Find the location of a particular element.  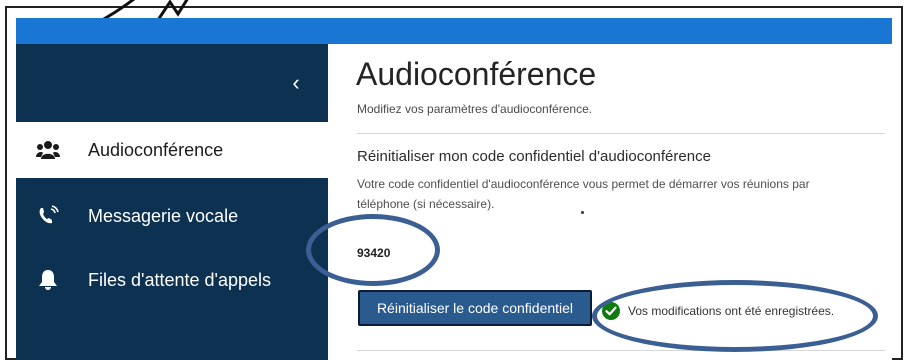

status-message: Vos modifications ont été enregistrées. is located at coordinates (731, 311).